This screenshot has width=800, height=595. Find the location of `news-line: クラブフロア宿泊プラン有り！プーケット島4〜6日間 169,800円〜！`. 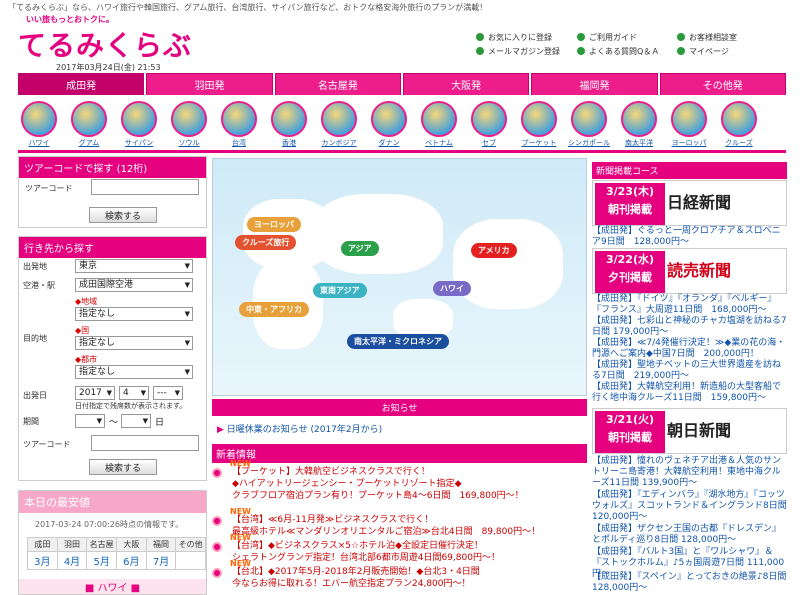

news-line: クラブフロア宿泊プラン有り！プーケット島4〜6日間 169,800円〜！ is located at coordinates (378, 496).